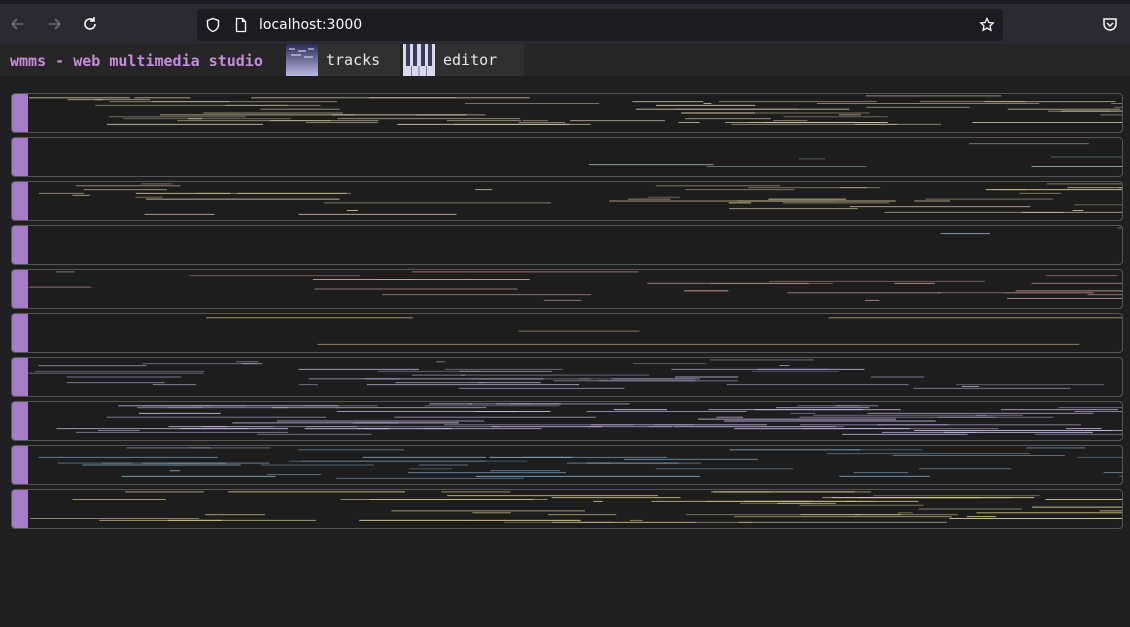 The image size is (1130, 627). What do you see at coordinates (349, 60) in the screenshot?
I see `tab-tracks-label: tracks` at bounding box center [349, 60].